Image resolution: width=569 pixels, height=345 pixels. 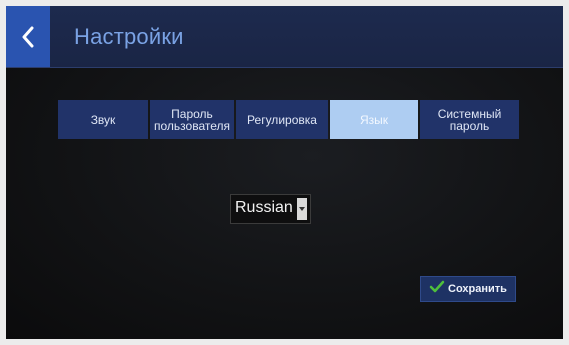 I want to click on tab-sound: Звук, so click(x=103, y=119).